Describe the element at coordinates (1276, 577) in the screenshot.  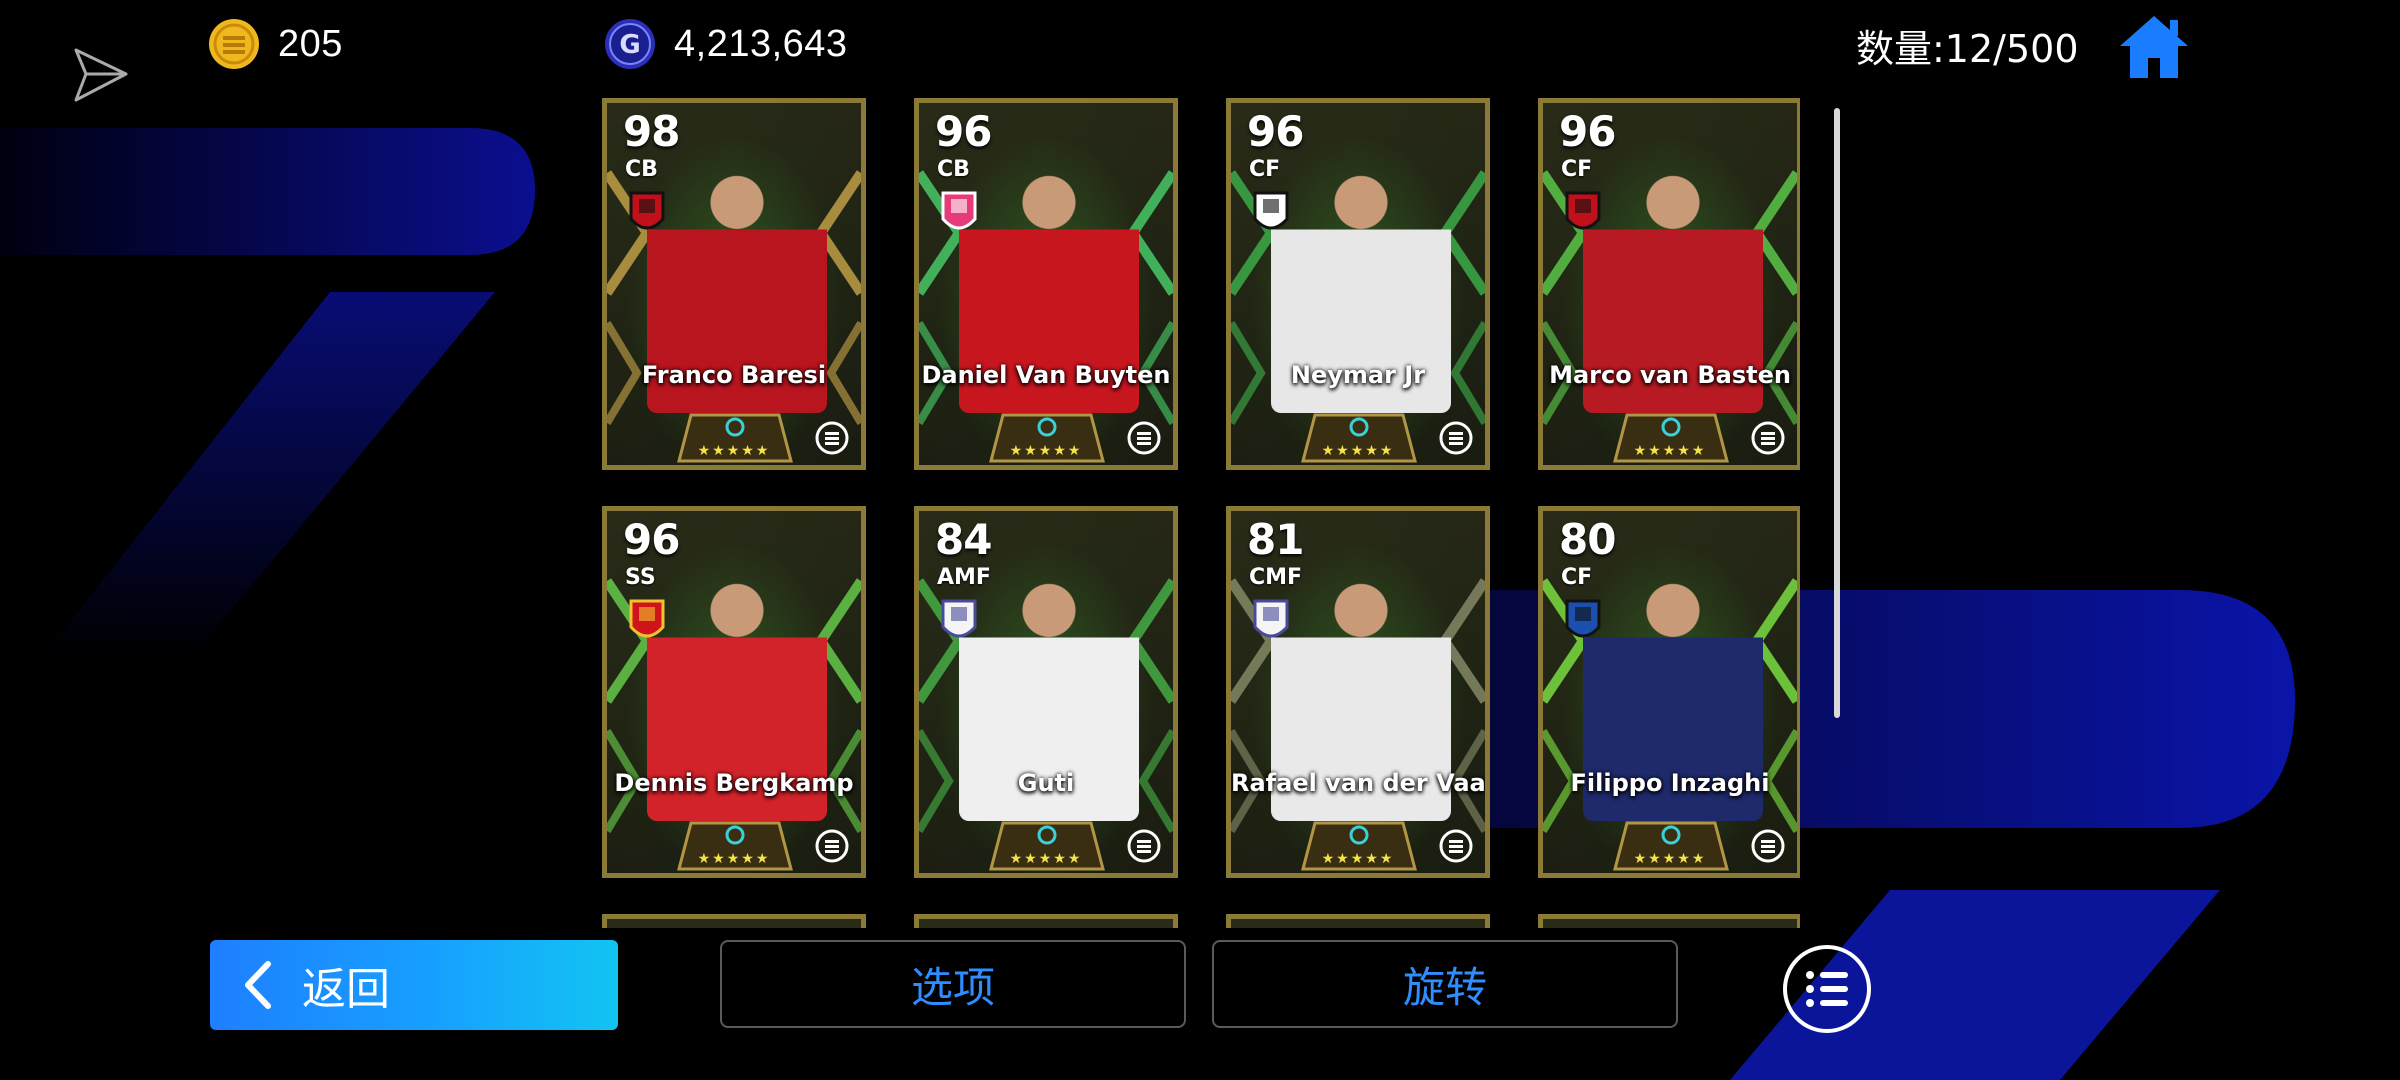
I see `player-position: CMF` at that location.